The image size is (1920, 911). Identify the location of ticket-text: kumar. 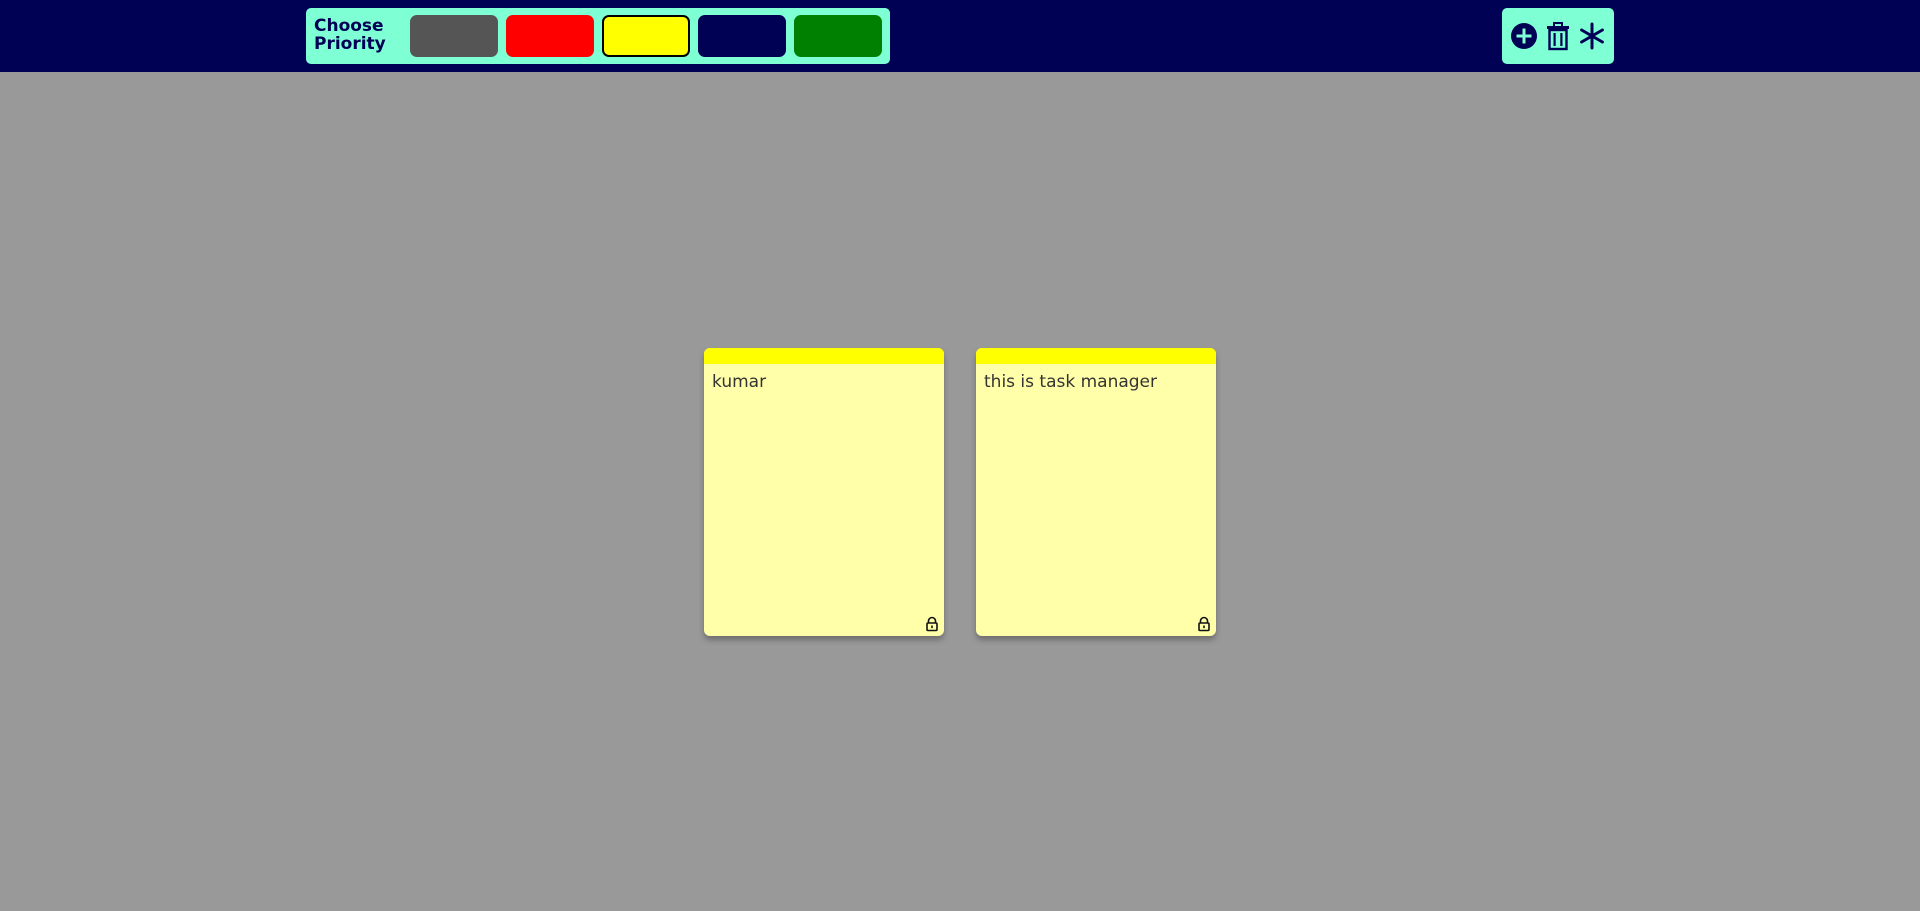
(824, 382).